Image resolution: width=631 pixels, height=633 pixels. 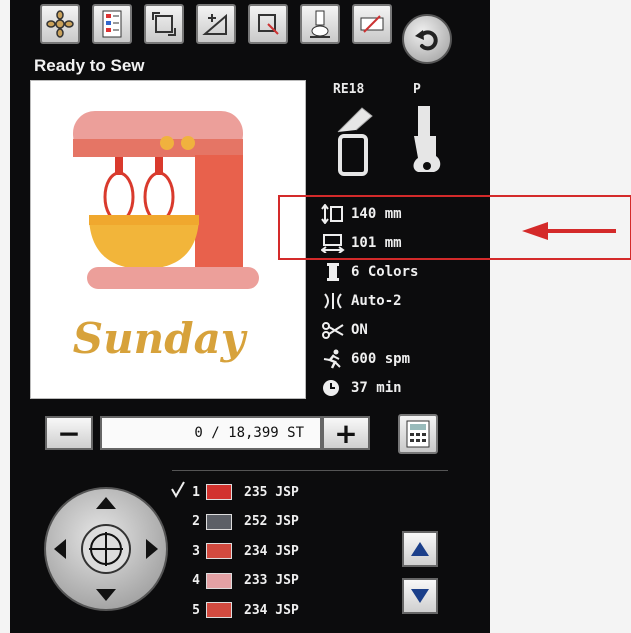 I want to click on highlight-box, so click(x=454, y=227).